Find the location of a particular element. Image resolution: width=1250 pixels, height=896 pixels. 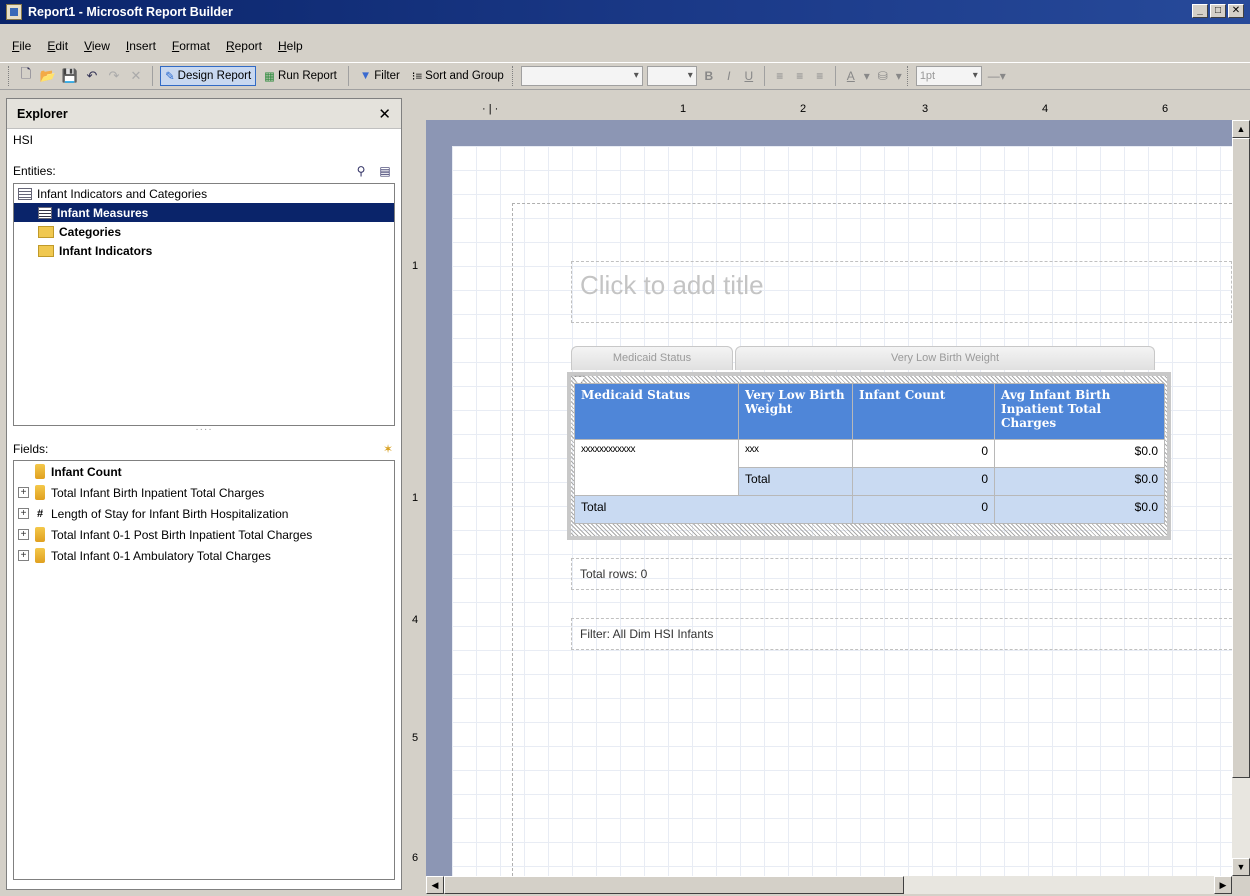

header-cell: Infant Count is located at coordinates (923, 411).